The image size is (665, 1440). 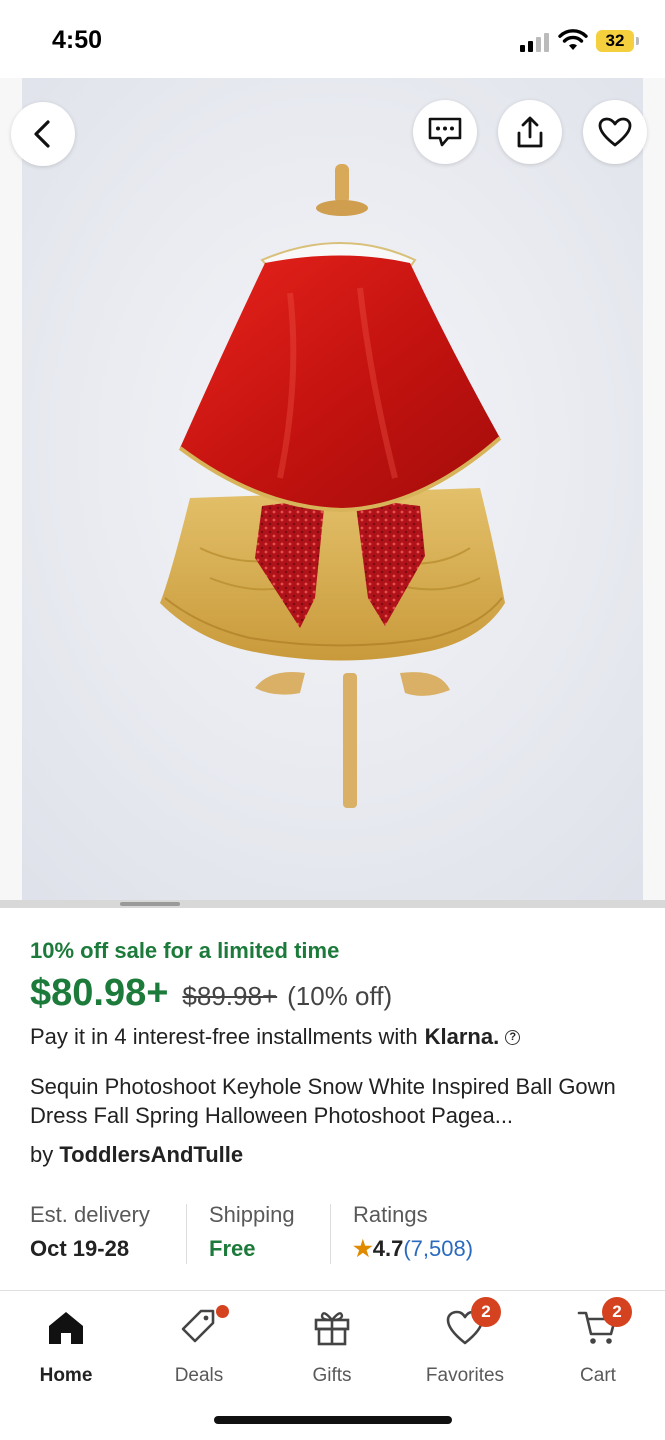 I want to click on seller-row: by ToddlersAndTulle, so click(x=136, y=1155).